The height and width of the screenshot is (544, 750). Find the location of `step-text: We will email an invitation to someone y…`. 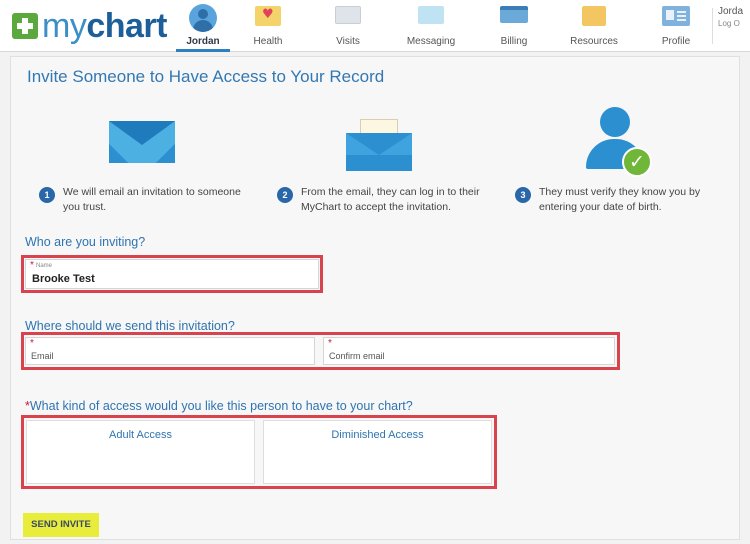

step-text: We will email an invitation to someone y… is located at coordinates (152, 200).